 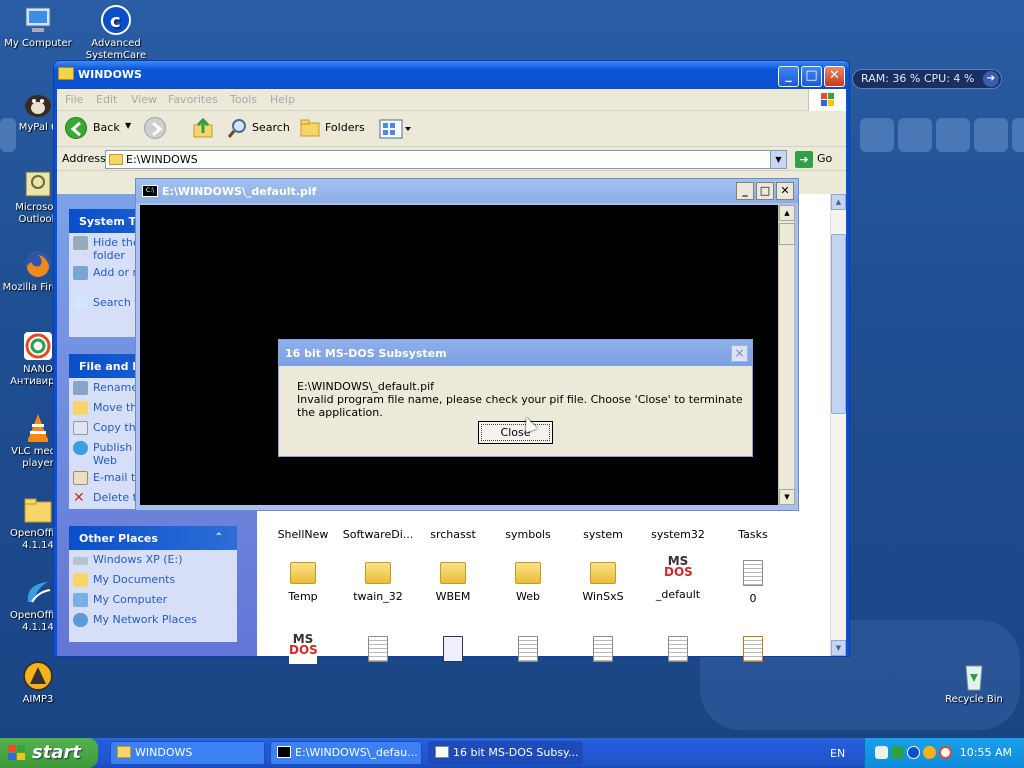 What do you see at coordinates (193, 99) in the screenshot?
I see `menu-favorites: Favorites` at bounding box center [193, 99].